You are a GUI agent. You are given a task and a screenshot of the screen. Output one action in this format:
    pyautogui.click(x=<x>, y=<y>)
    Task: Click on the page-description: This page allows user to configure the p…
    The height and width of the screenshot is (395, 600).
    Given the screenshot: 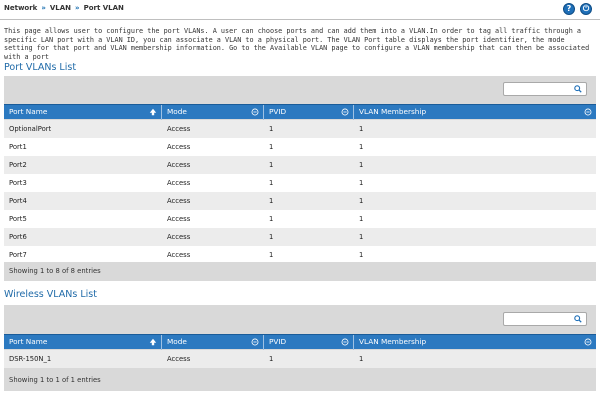 What is the action you would take?
    pyautogui.click(x=297, y=44)
    